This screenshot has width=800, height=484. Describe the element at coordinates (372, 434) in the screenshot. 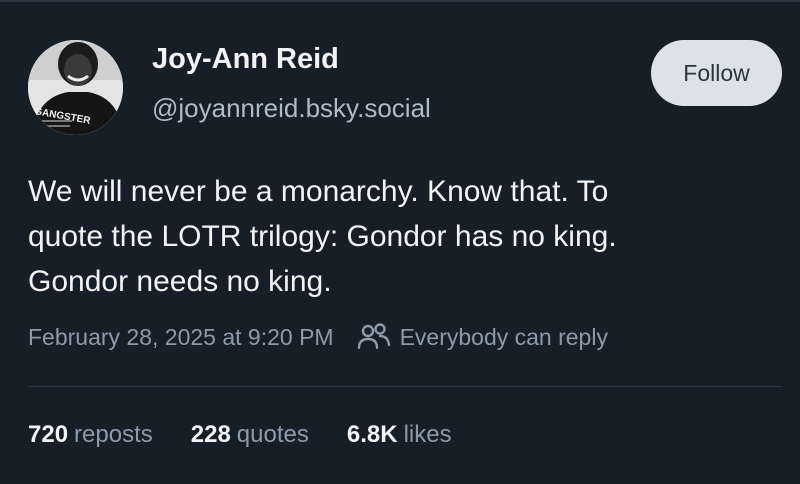

I see `likes-count: 6.8K` at that location.